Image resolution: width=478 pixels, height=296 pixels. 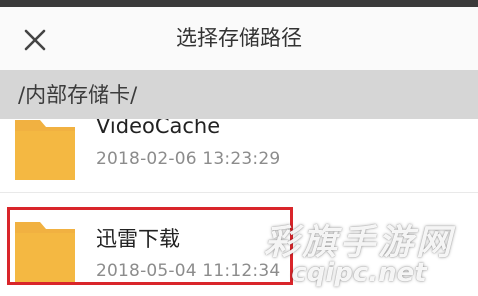 What do you see at coordinates (239, 3) in the screenshot?
I see `status-bar` at bounding box center [239, 3].